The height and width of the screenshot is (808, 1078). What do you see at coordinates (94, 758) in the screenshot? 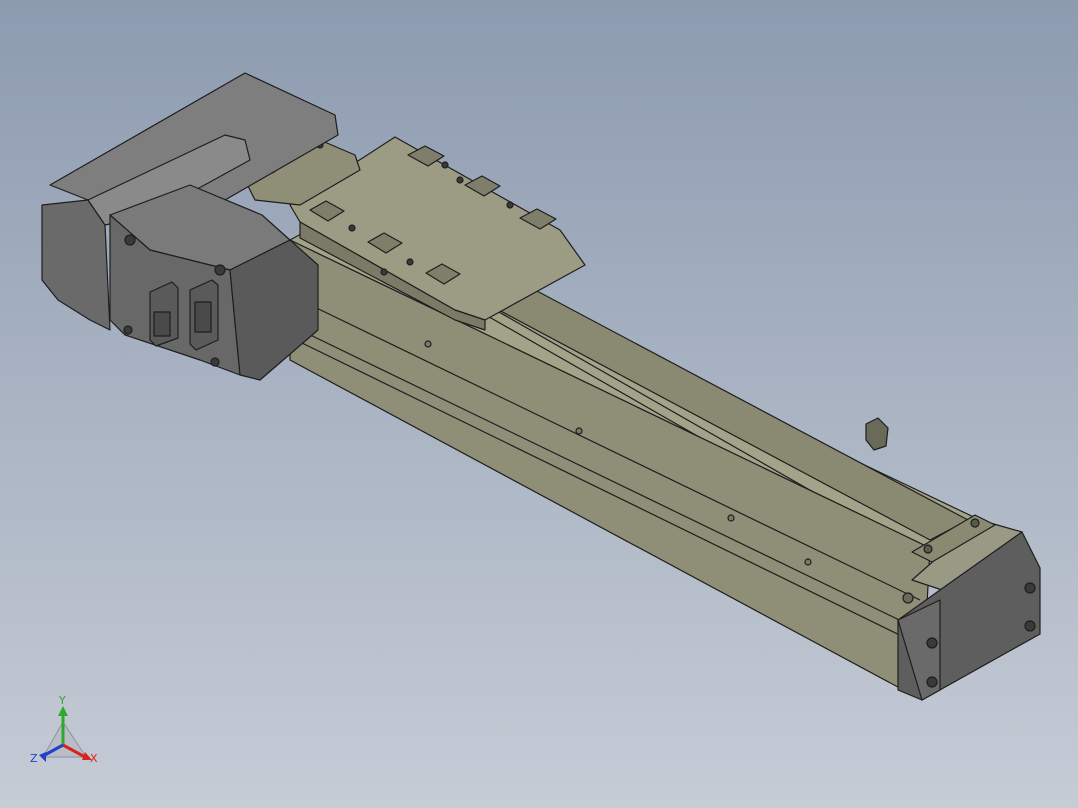
I see `triad-x-label: X` at bounding box center [94, 758].